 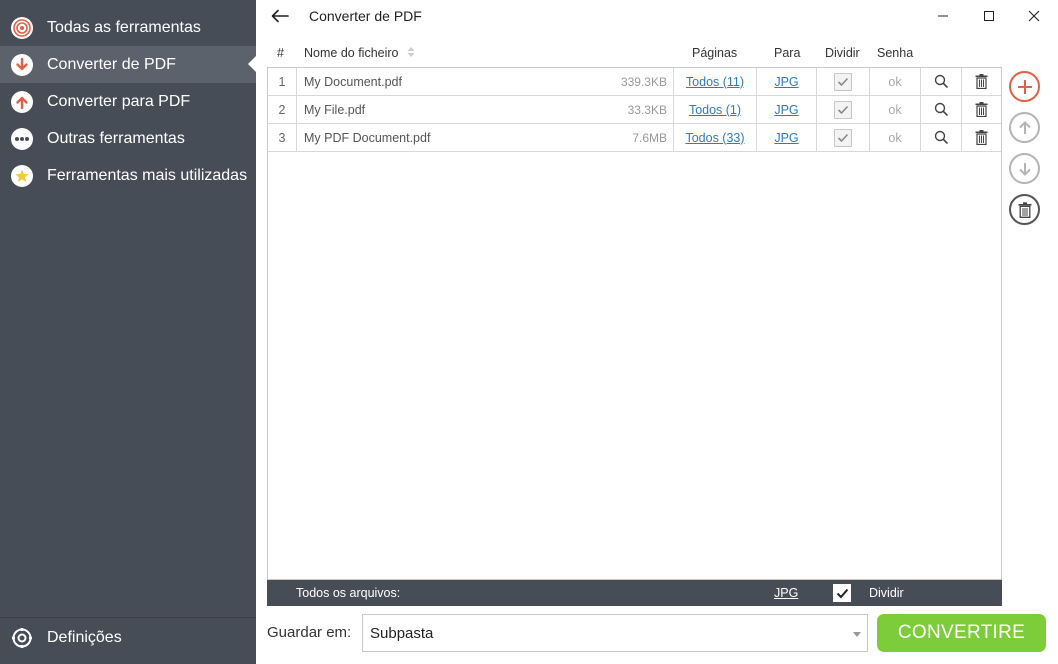 I want to click on header-filename: Nome do ficheiro, so click(x=360, y=53).